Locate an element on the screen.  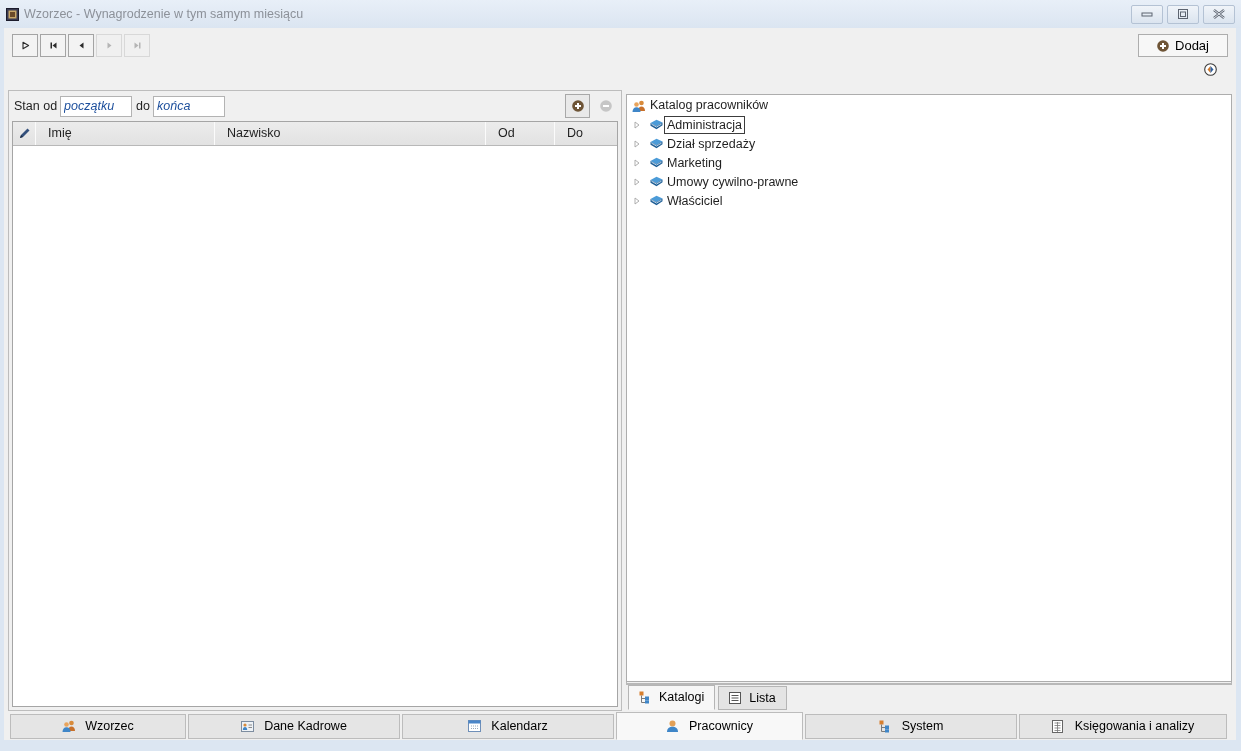
tree-item: Administracja is located at coordinates (705, 124).